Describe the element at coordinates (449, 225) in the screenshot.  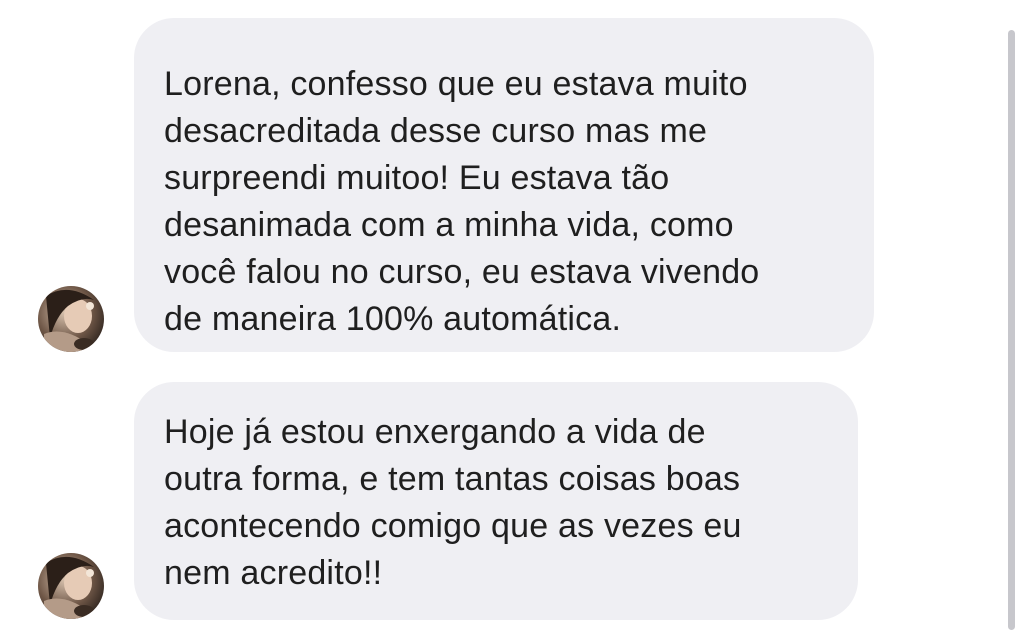
I see `message-line: desanimada com a minha vida, como` at that location.